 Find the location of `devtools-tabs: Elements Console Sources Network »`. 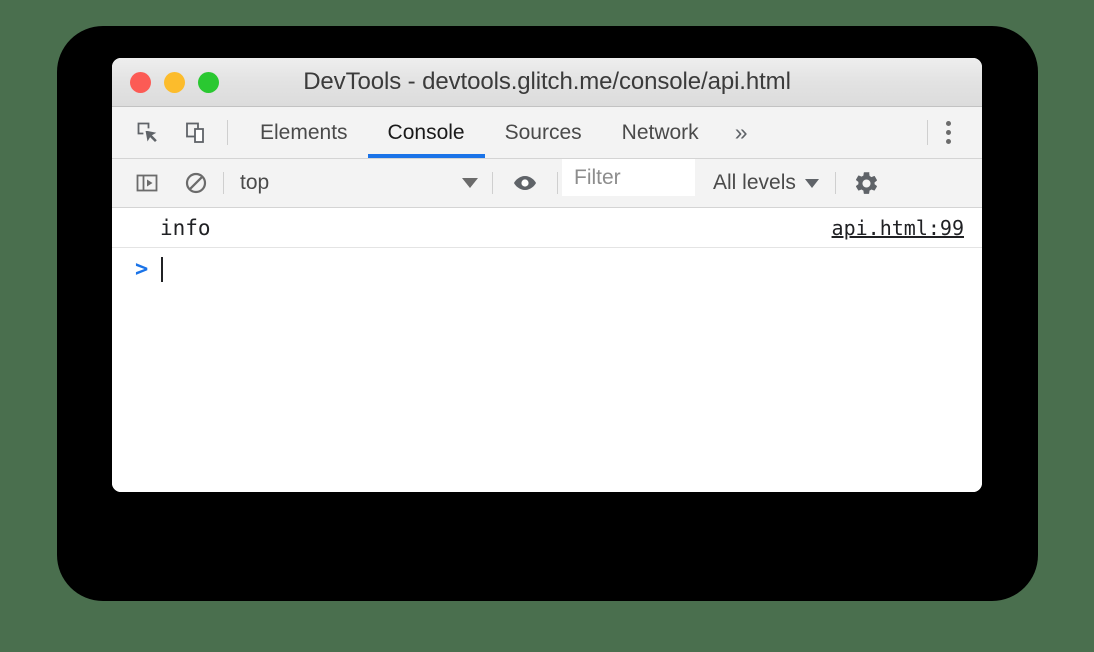

devtools-tabs: Elements Console Sources Network » is located at coordinates (577, 132).